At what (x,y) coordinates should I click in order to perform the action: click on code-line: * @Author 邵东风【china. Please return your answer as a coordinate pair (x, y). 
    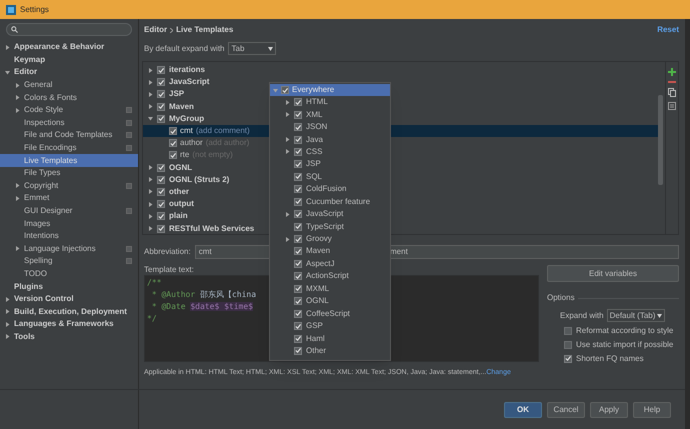
    Looking at the image, I should click on (203, 295).